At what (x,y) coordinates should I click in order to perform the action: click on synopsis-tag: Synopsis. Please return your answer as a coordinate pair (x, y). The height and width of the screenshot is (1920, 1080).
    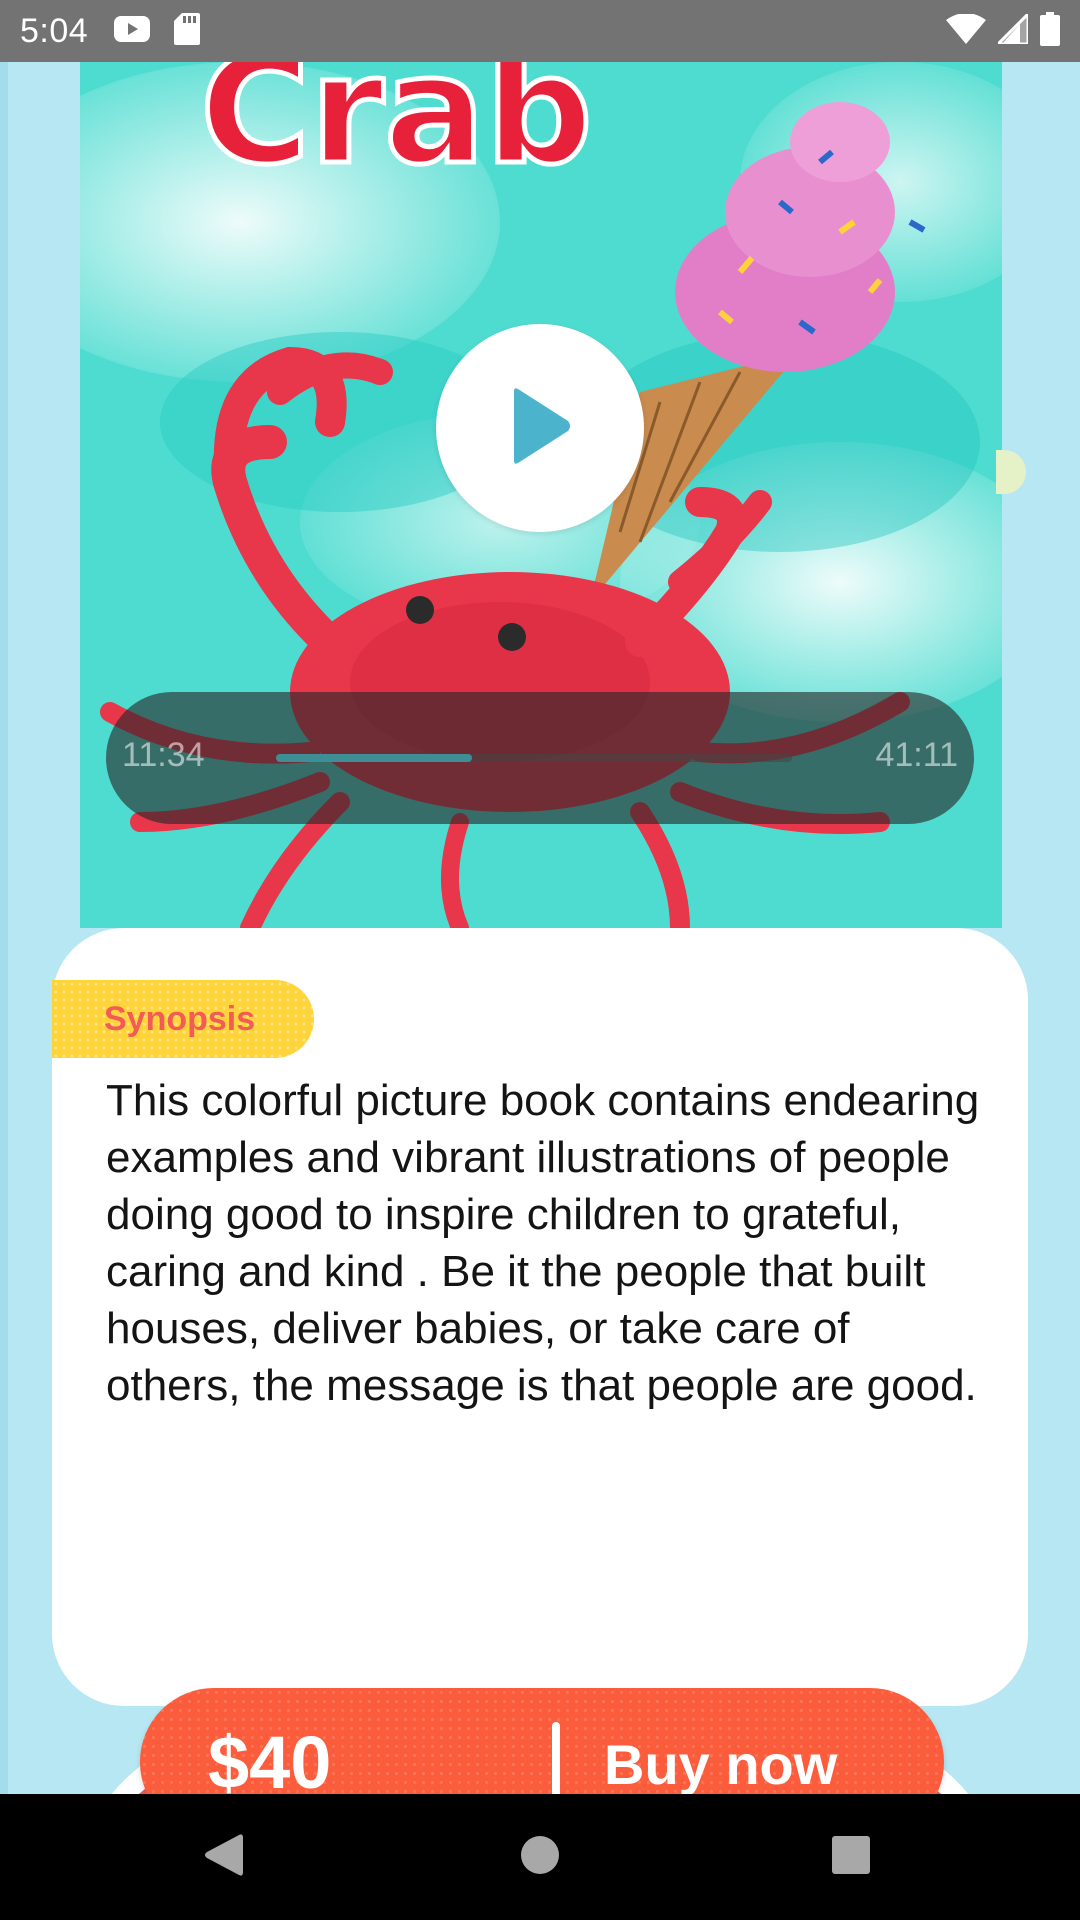
    Looking at the image, I should click on (183, 1019).